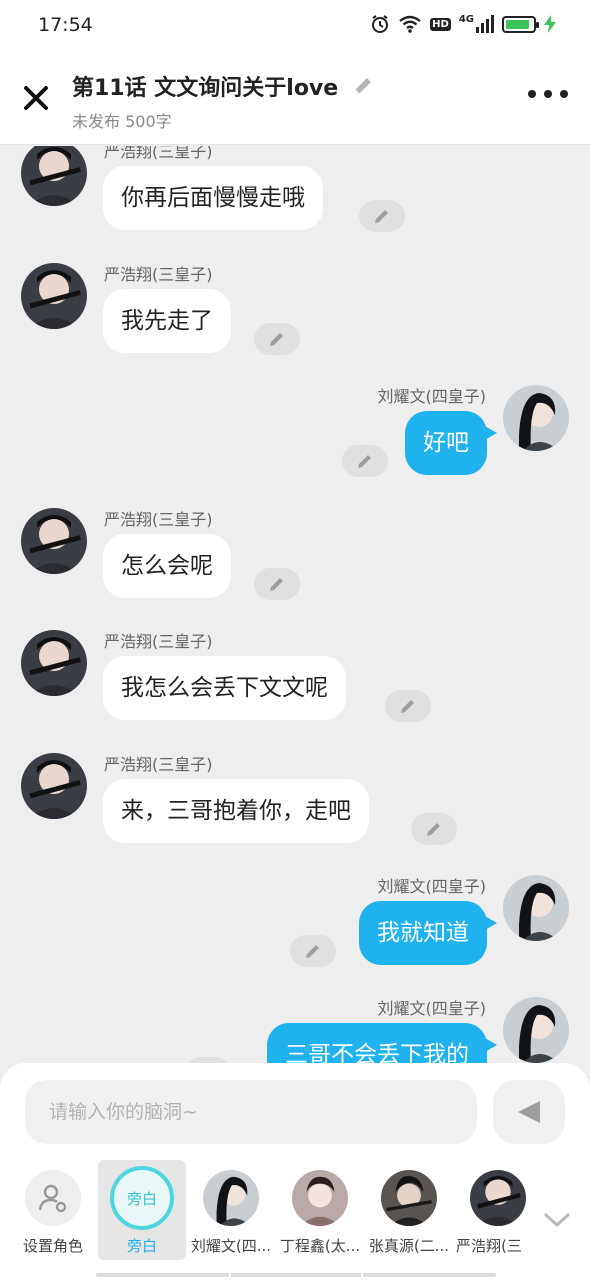 This screenshot has width=590, height=1280. What do you see at coordinates (65, 25) in the screenshot?
I see `status-time: 17:54` at bounding box center [65, 25].